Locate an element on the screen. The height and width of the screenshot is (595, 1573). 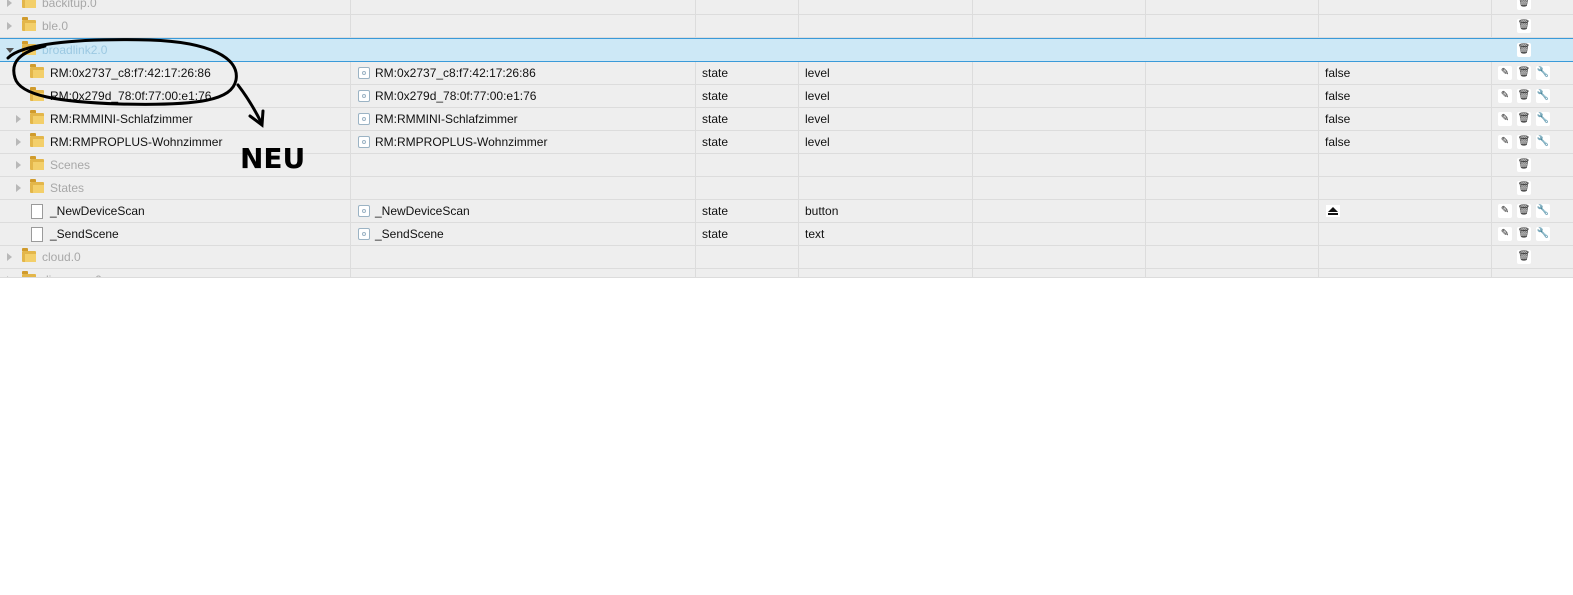
row-label: backitup.0 is located at coordinates (69, 5).